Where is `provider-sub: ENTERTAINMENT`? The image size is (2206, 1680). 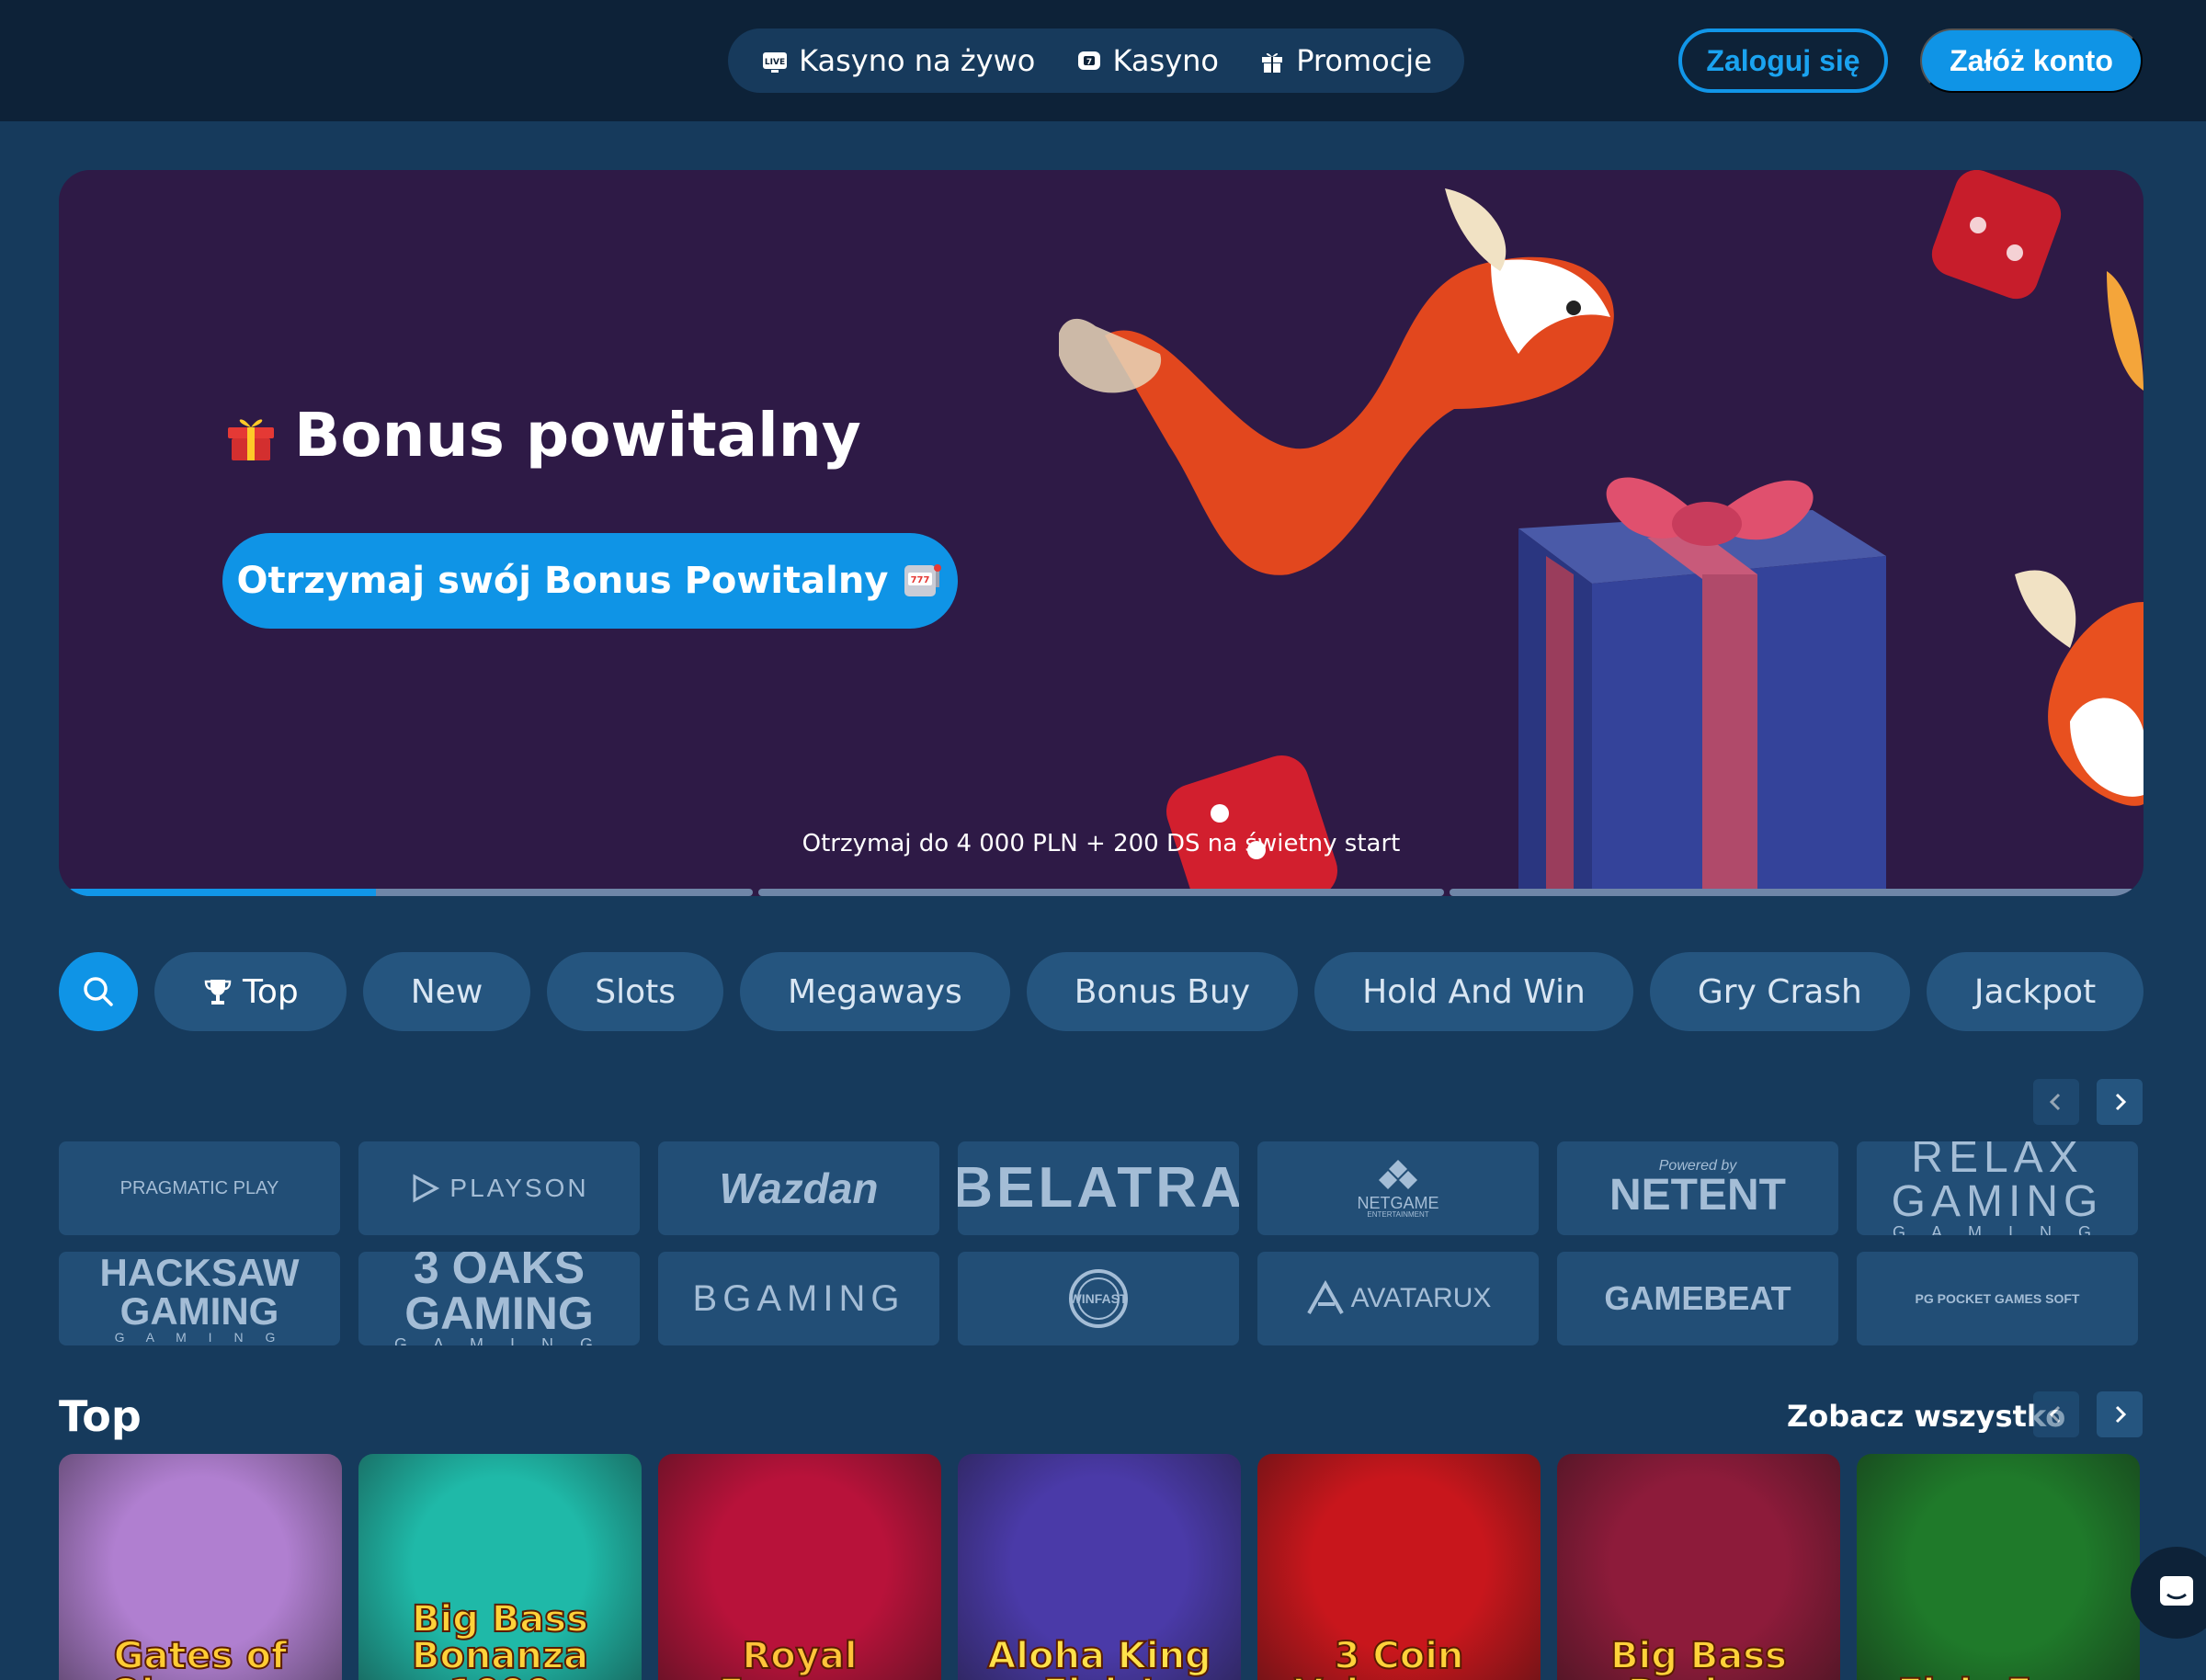 provider-sub: ENTERTAINMENT is located at coordinates (1398, 1214).